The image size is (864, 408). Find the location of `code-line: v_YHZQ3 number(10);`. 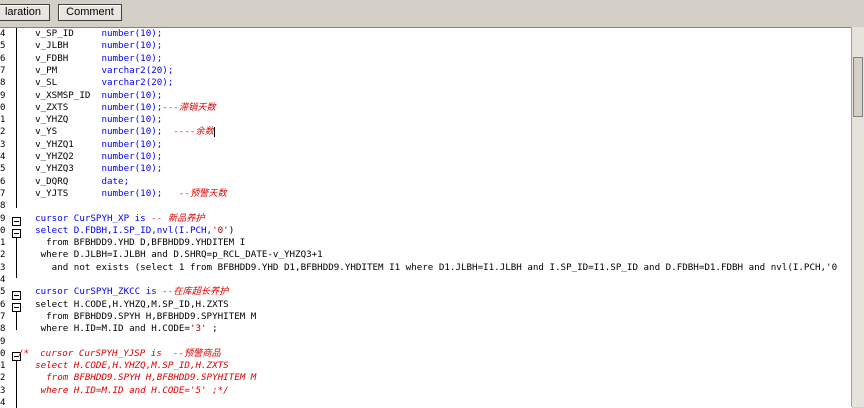

code-line: v_YHZQ3 number(10); is located at coordinates (93, 169).